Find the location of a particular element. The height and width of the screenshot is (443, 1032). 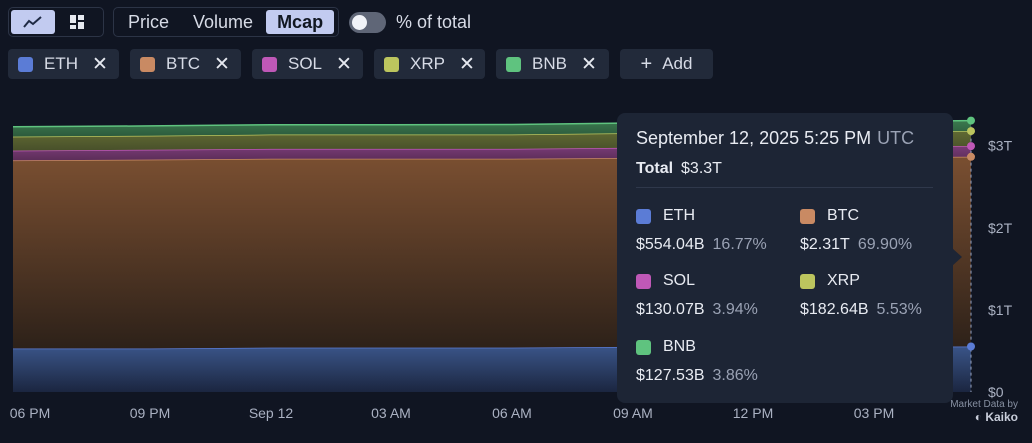

tooltip-divider is located at coordinates (784, 187).